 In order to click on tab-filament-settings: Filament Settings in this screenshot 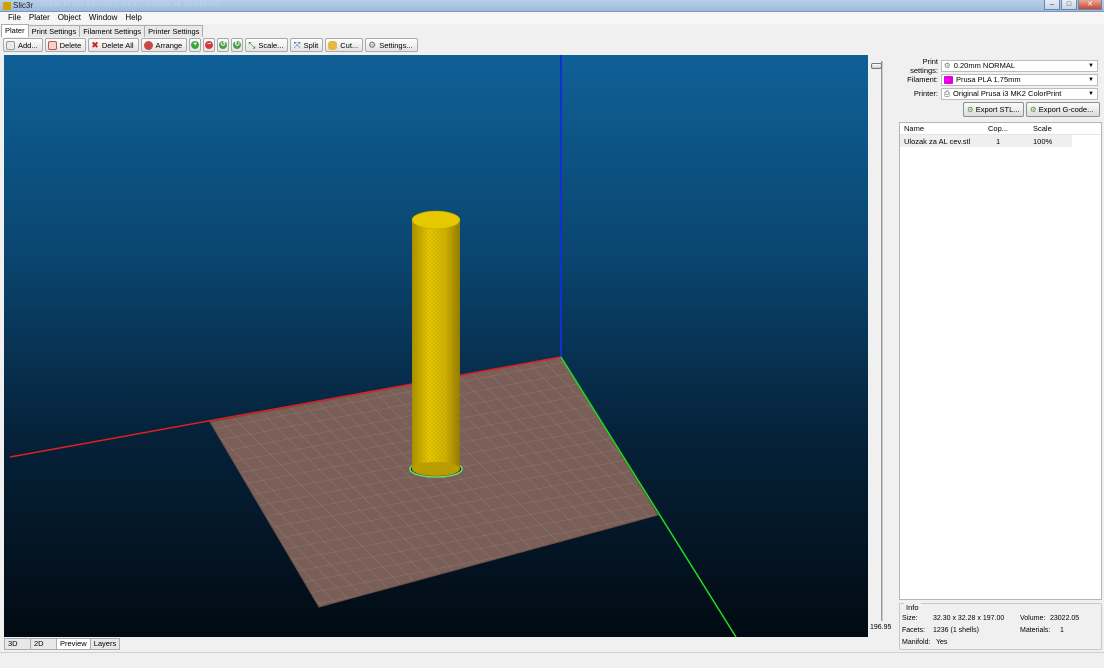, I will do `click(112, 31)`.